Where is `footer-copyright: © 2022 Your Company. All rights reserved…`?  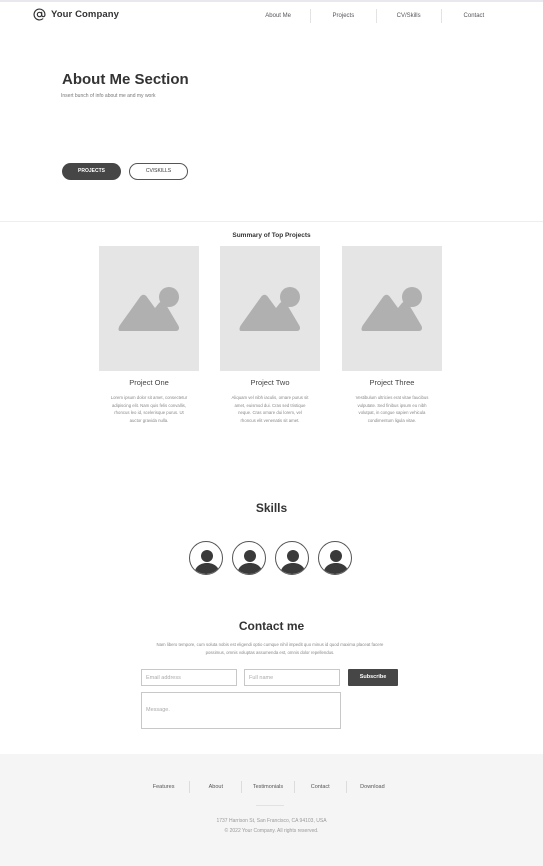 footer-copyright: © 2022 Your Company. All rights reserved… is located at coordinates (271, 831).